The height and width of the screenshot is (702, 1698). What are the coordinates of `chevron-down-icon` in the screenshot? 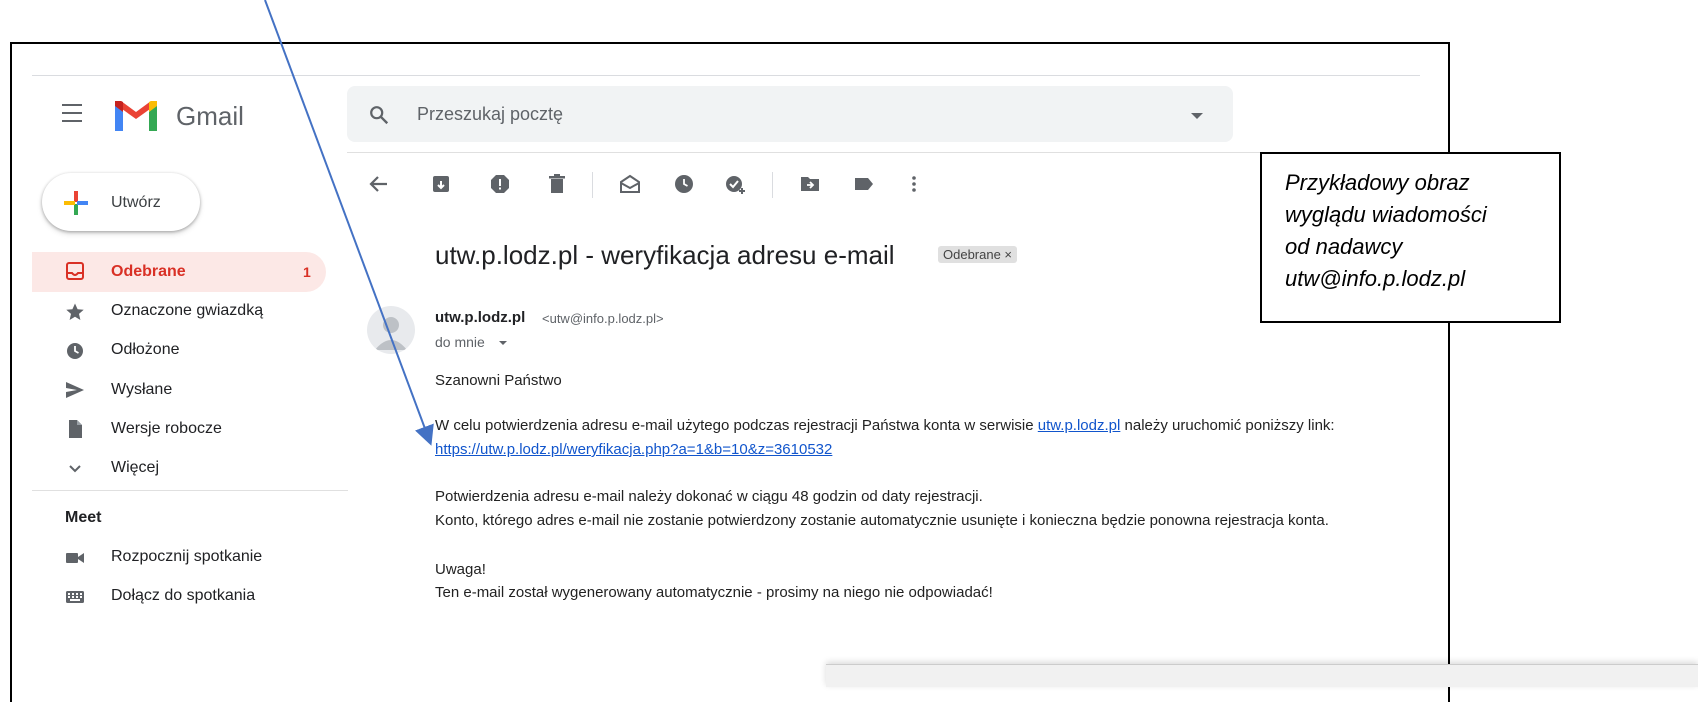 It's located at (75, 469).